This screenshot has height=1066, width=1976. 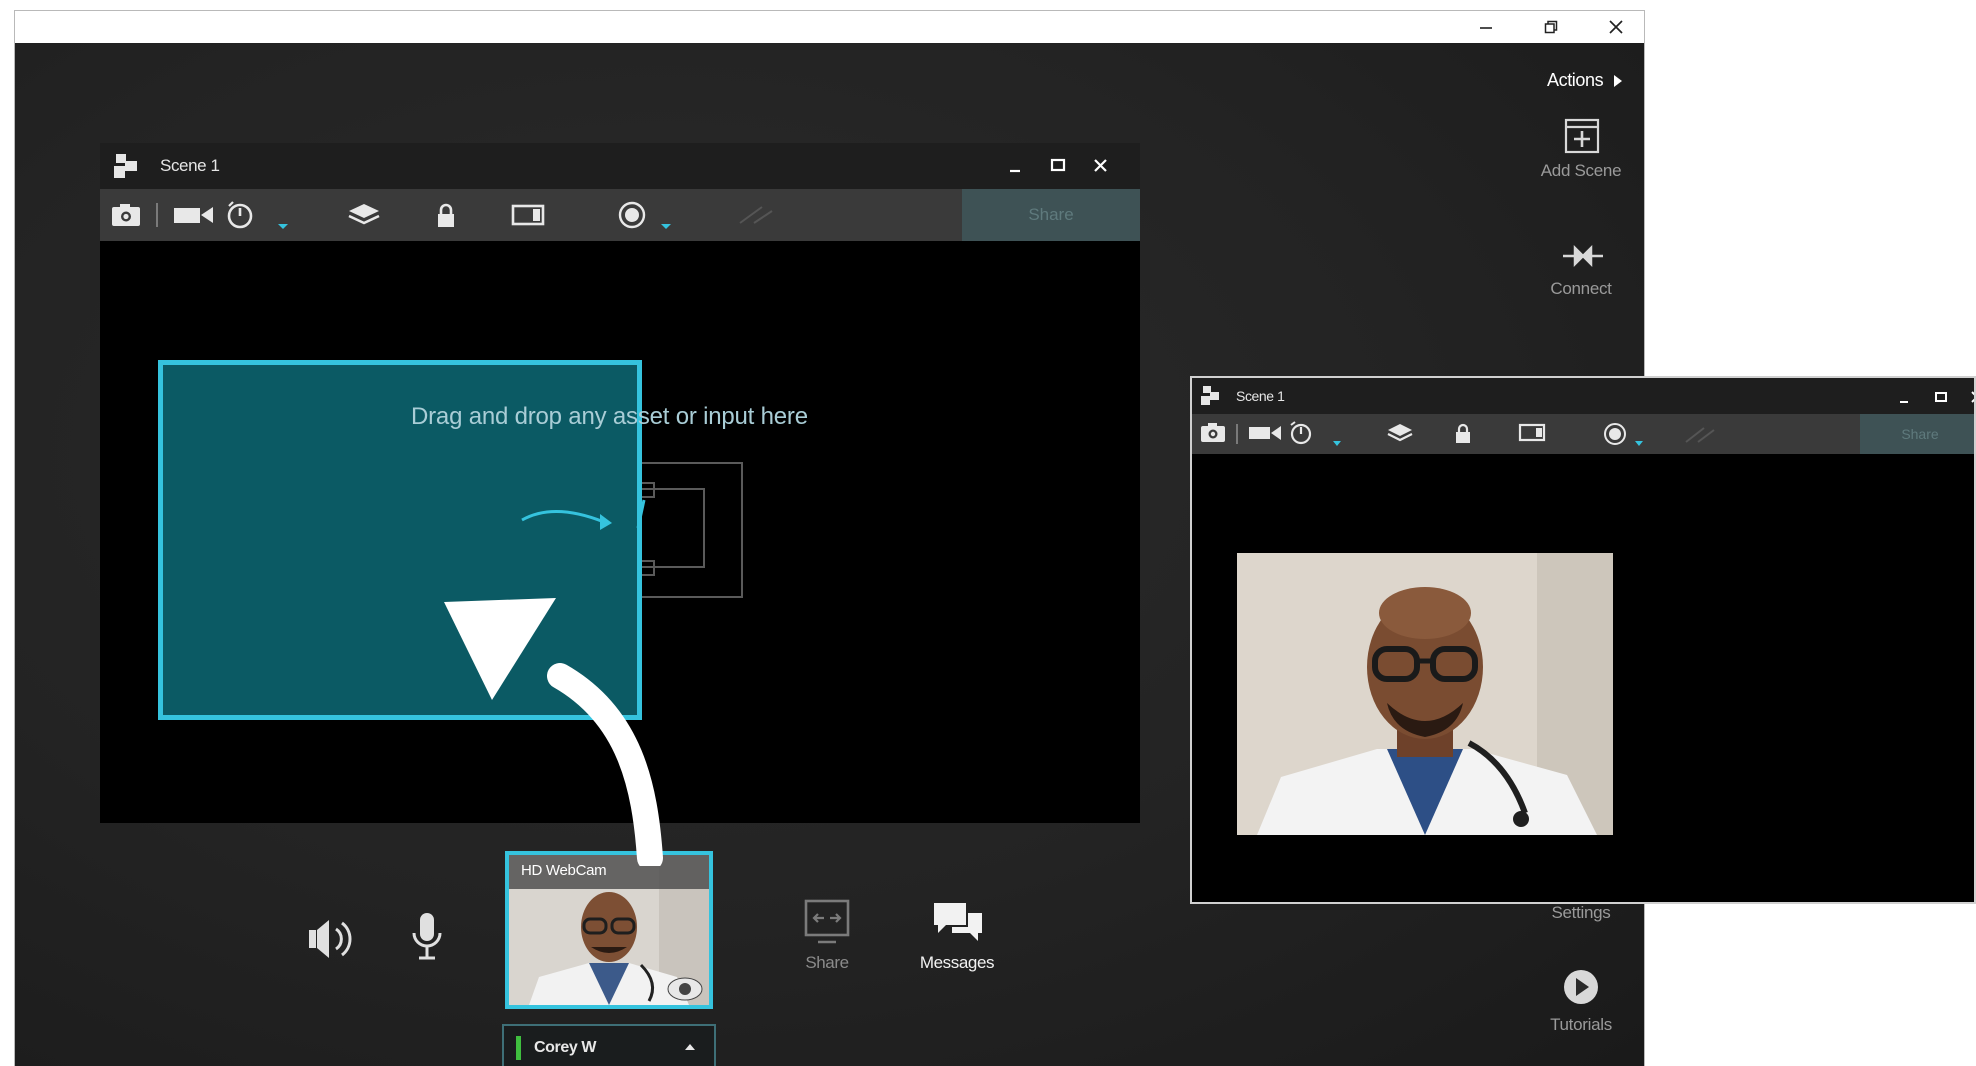 I want to click on scene-share-button: Share, so click(x=1051, y=215).